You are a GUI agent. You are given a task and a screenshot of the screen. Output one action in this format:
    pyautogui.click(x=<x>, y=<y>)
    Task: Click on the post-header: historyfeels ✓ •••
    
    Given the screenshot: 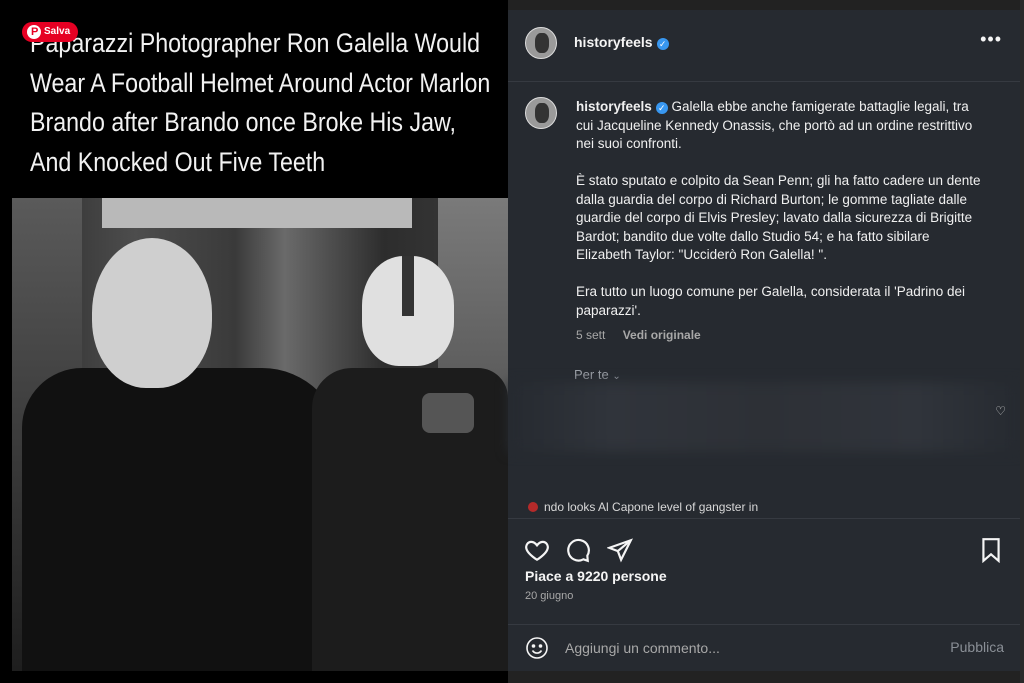 What is the action you would take?
    pyautogui.click(x=764, y=46)
    